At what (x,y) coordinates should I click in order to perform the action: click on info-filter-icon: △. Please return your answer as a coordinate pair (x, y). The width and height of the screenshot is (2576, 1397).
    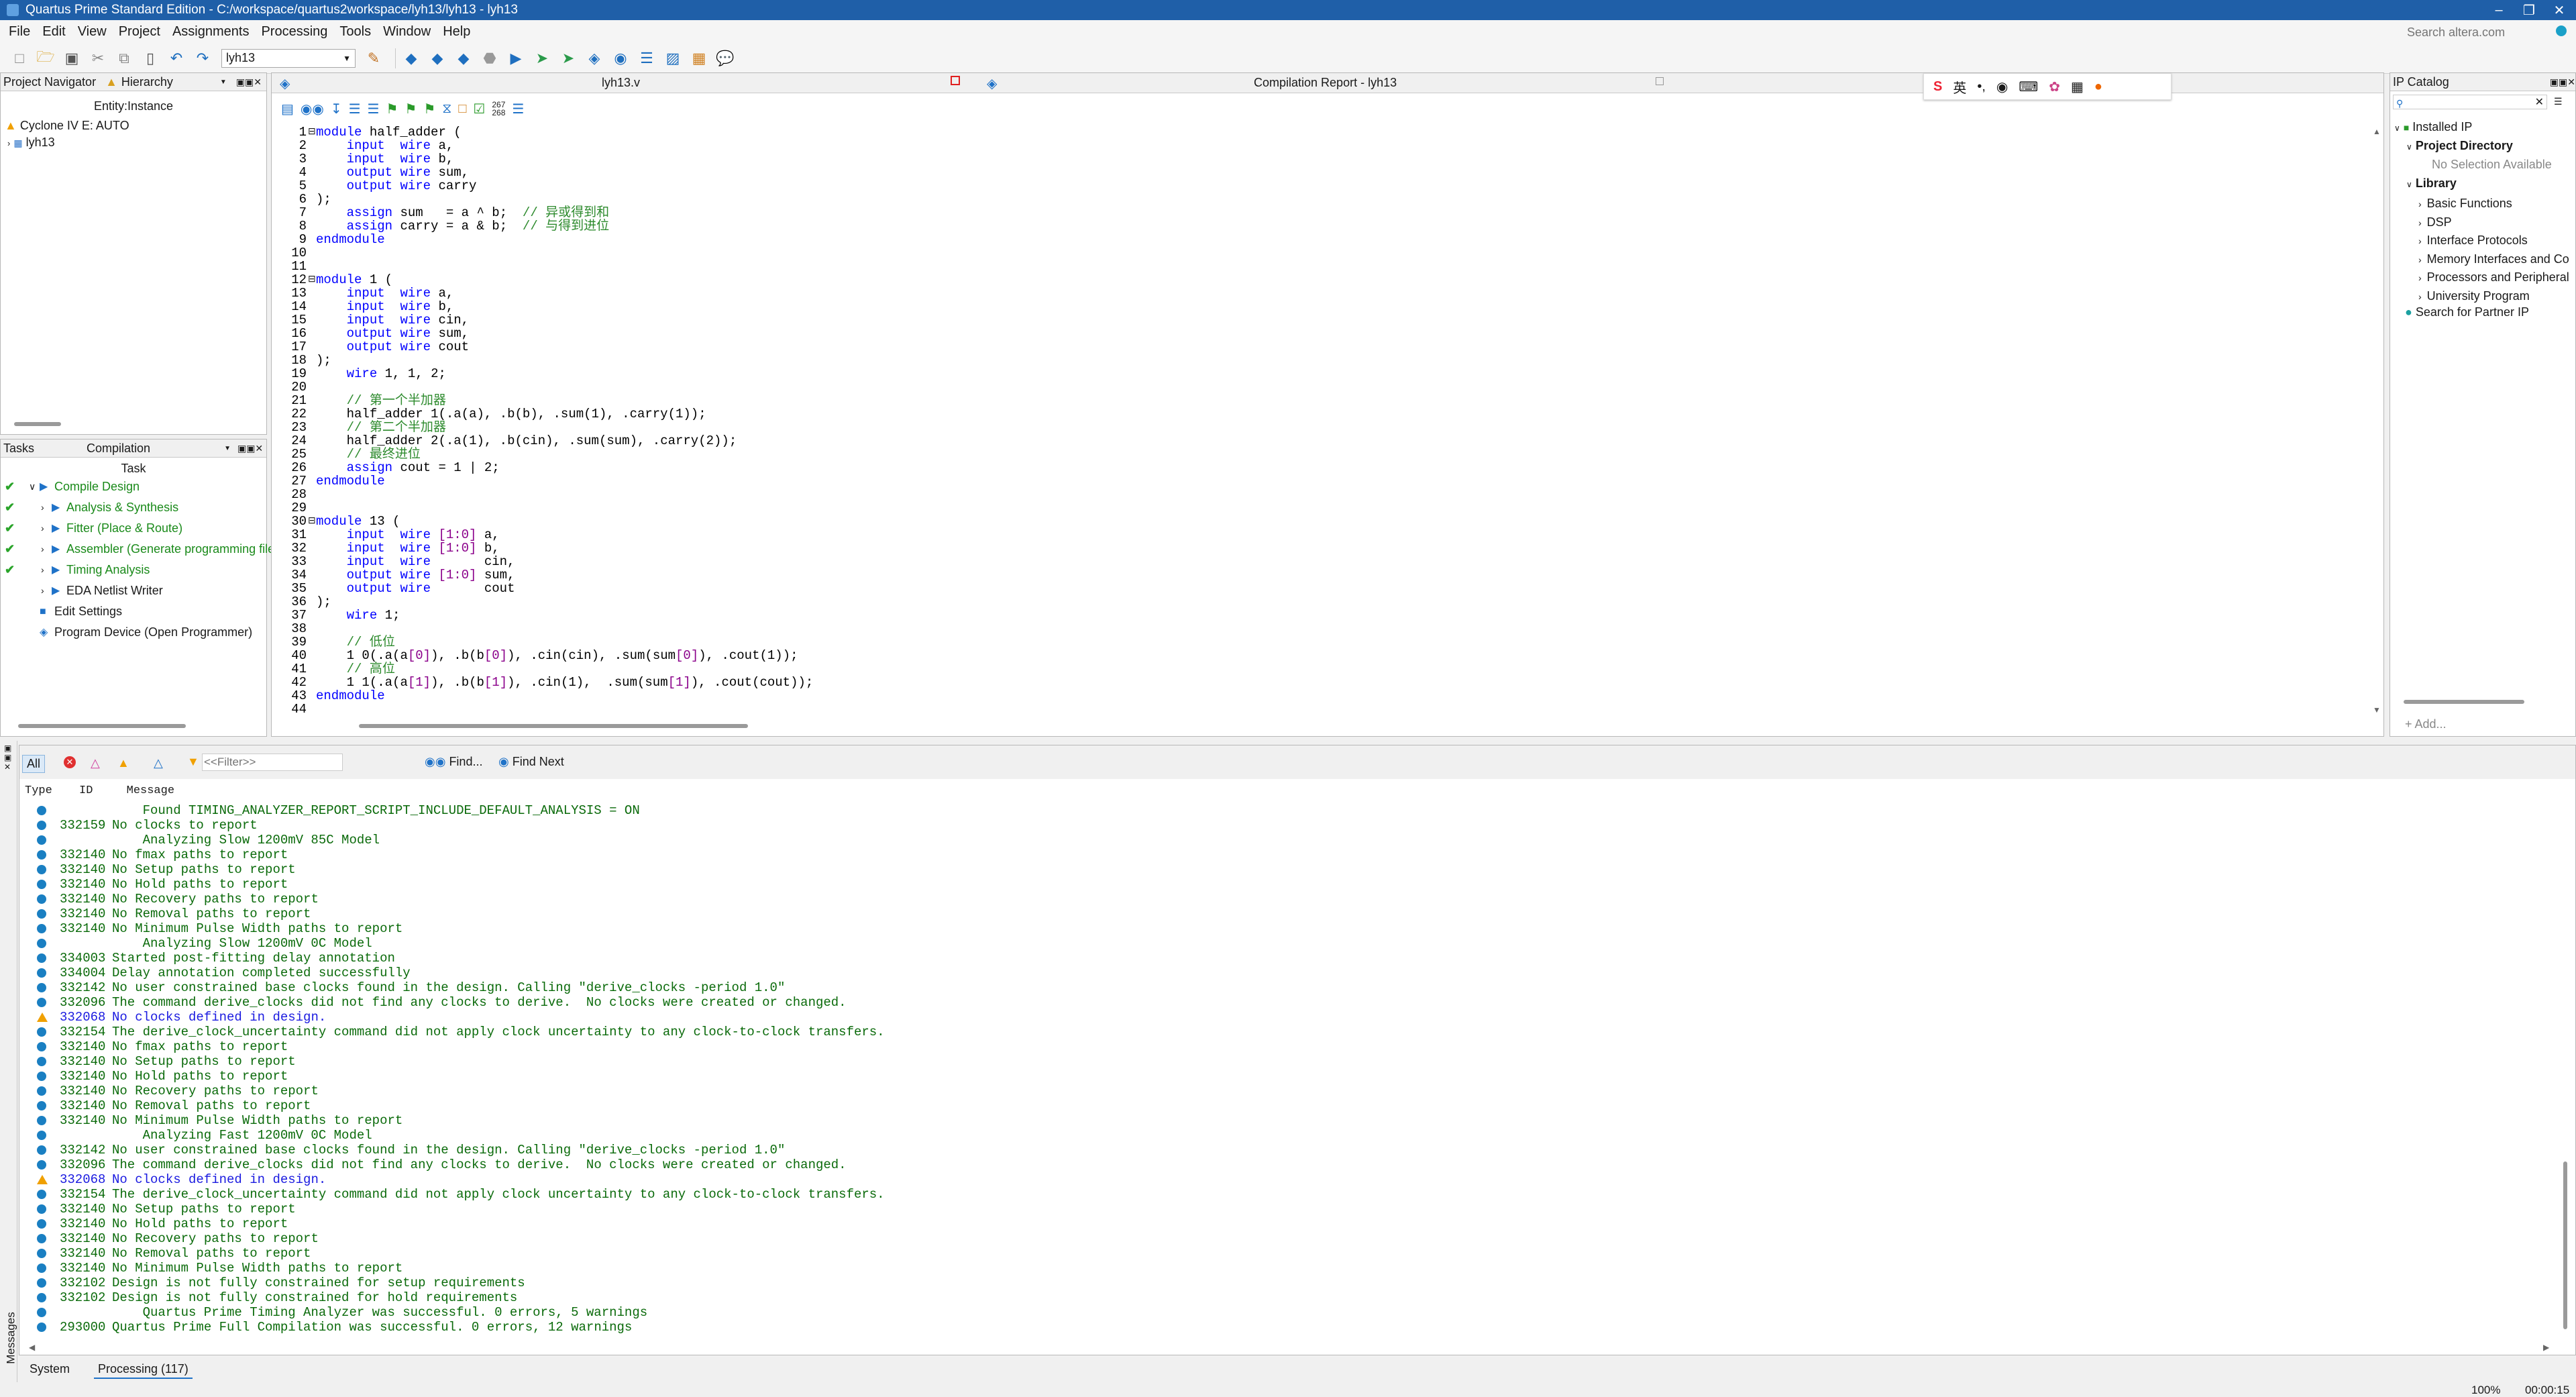
    Looking at the image, I should click on (158, 763).